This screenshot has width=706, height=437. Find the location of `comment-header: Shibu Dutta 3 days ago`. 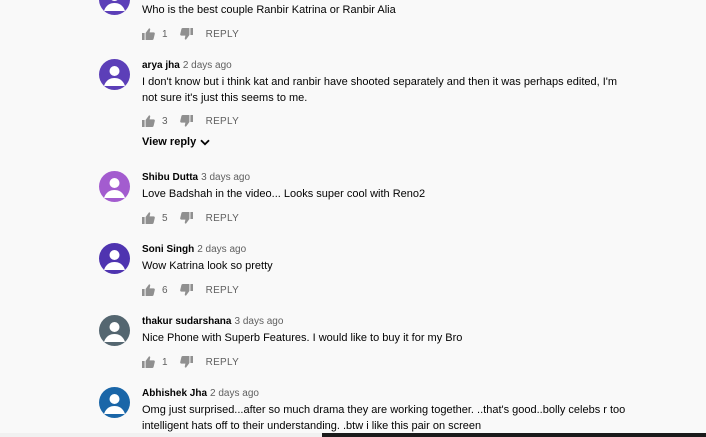

comment-header: Shibu Dutta 3 days ago is located at coordinates (196, 177).